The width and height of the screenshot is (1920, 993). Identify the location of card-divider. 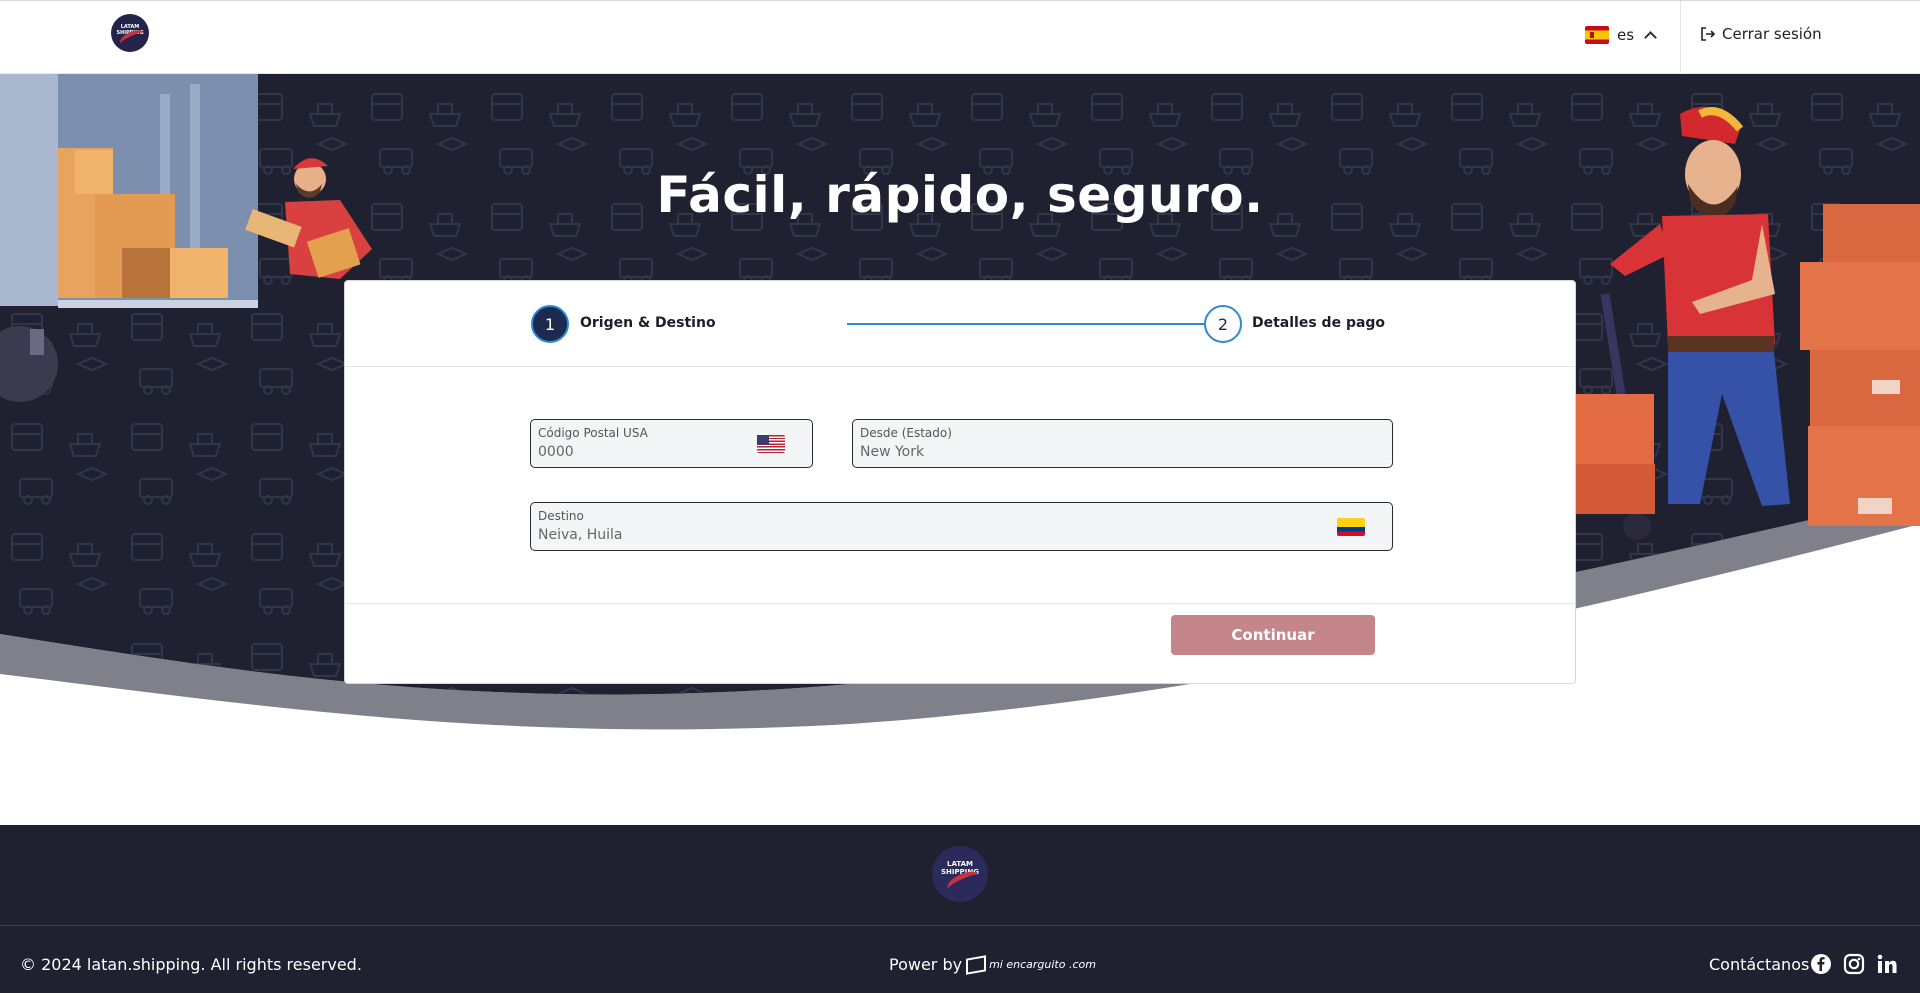
(960, 603).